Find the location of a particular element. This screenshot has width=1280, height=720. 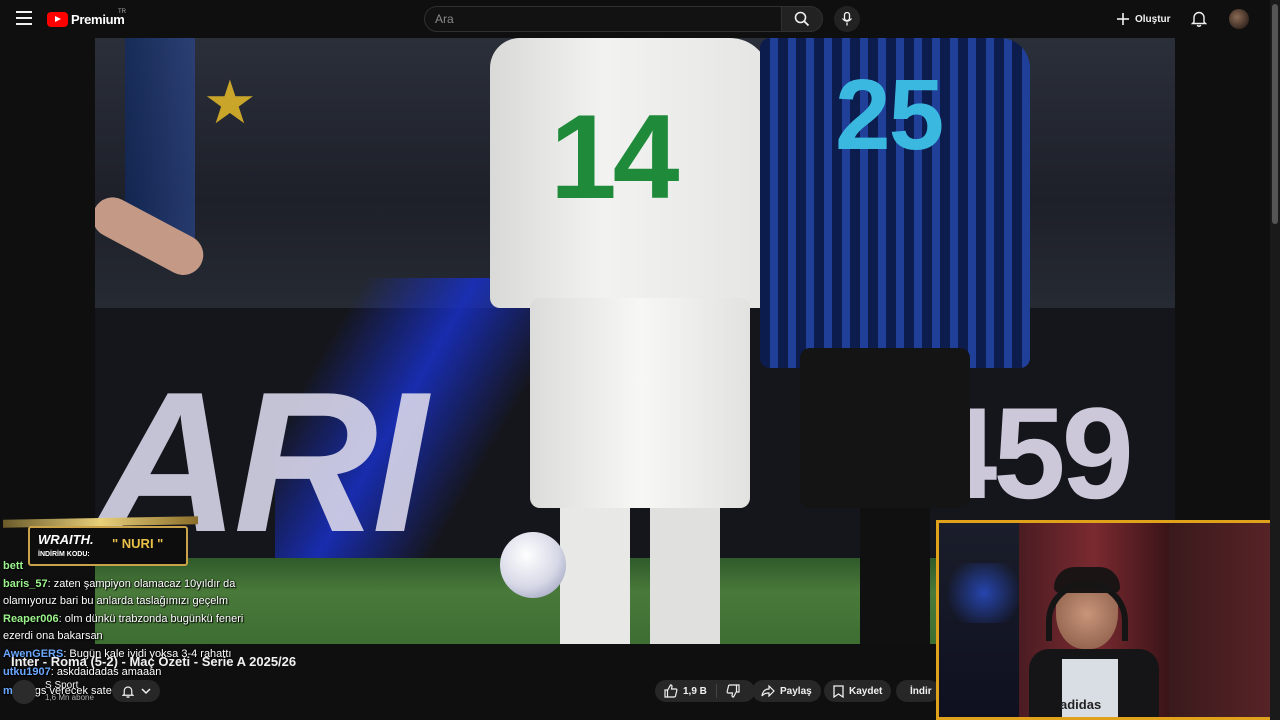

share-button: Paylaş is located at coordinates (786, 691).